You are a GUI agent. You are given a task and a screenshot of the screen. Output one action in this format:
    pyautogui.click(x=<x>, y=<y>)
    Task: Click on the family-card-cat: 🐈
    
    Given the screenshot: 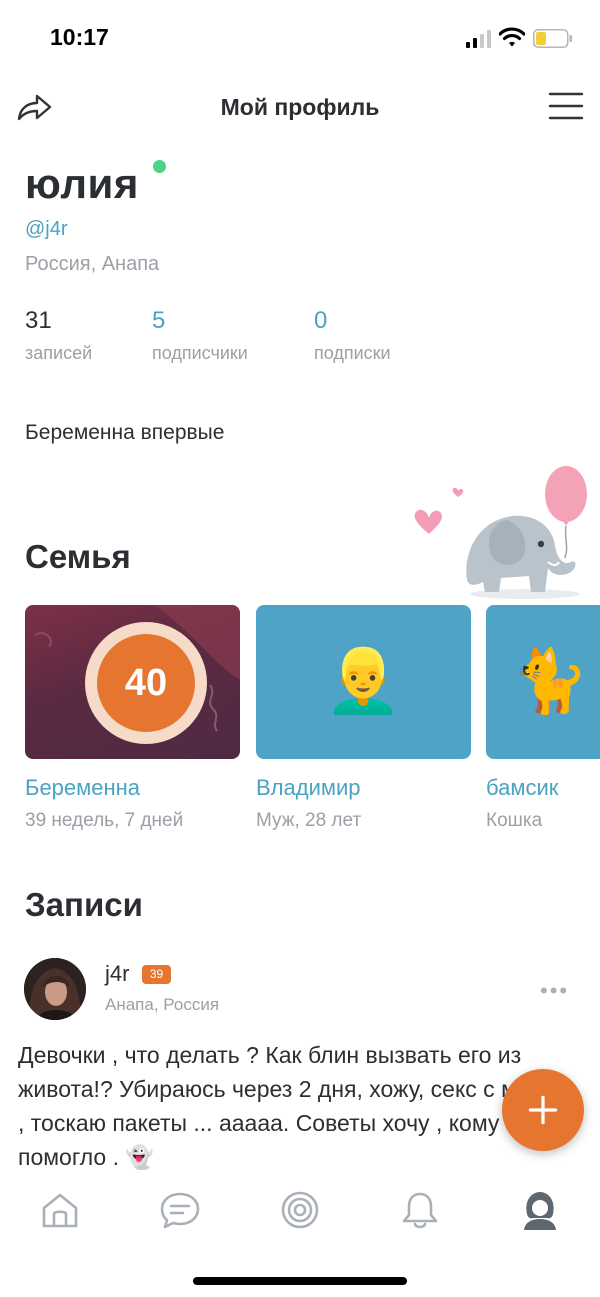 What is the action you would take?
    pyautogui.click(x=543, y=682)
    